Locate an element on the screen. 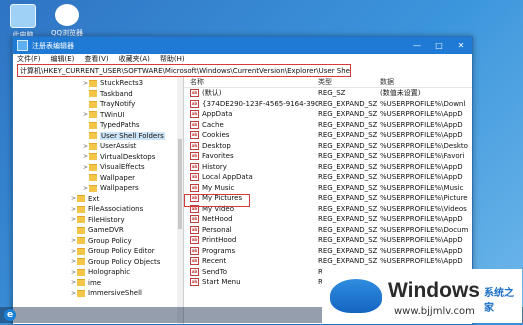 This screenshot has width=523, height=325. watermark: Windows 系统之家 www.bjjmlv.com is located at coordinates (422, 296).